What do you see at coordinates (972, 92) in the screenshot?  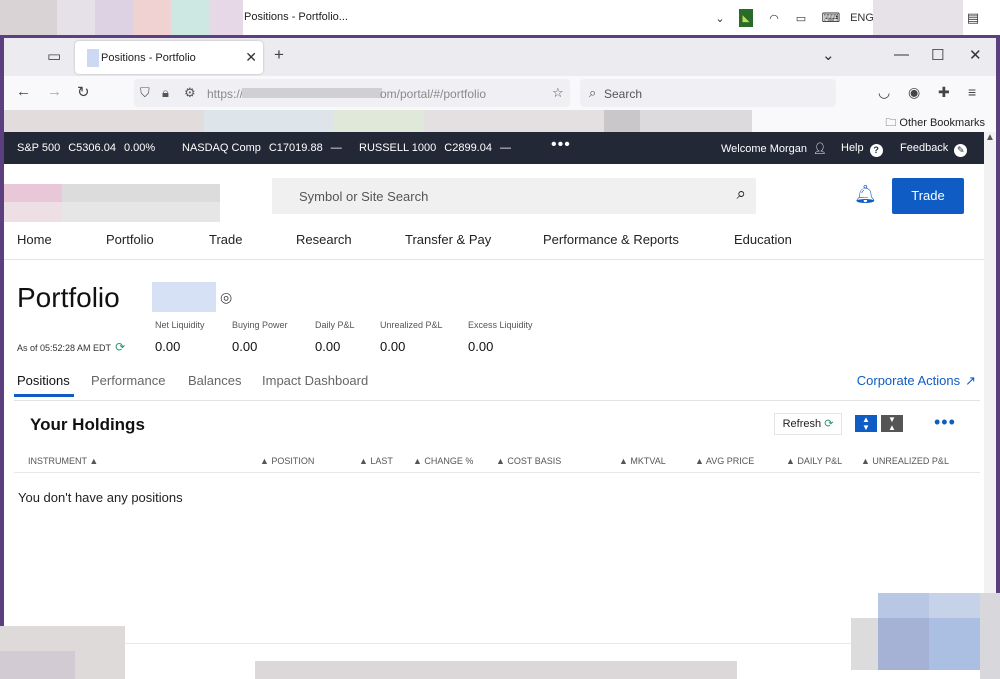 I see `menu-icon: ≡` at bounding box center [972, 92].